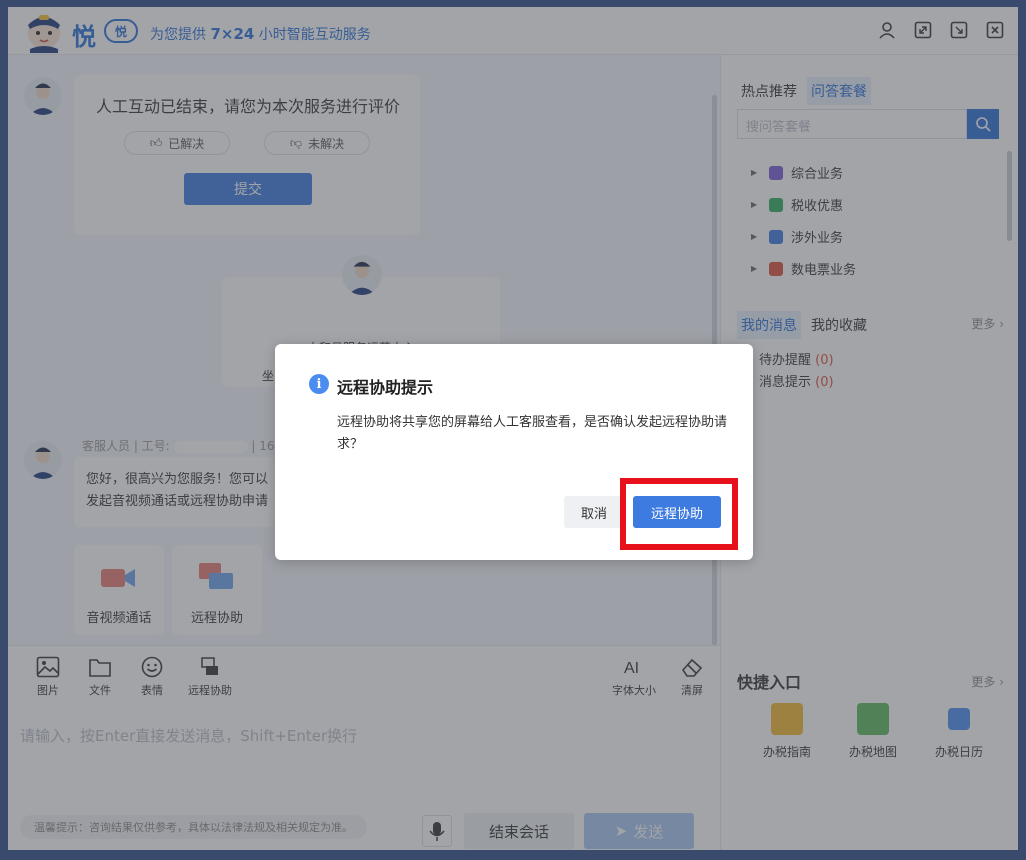 Image resolution: width=1026 pixels, height=860 pixels. Describe the element at coordinates (594, 512) in the screenshot. I see `cancel-button: 取消` at that location.